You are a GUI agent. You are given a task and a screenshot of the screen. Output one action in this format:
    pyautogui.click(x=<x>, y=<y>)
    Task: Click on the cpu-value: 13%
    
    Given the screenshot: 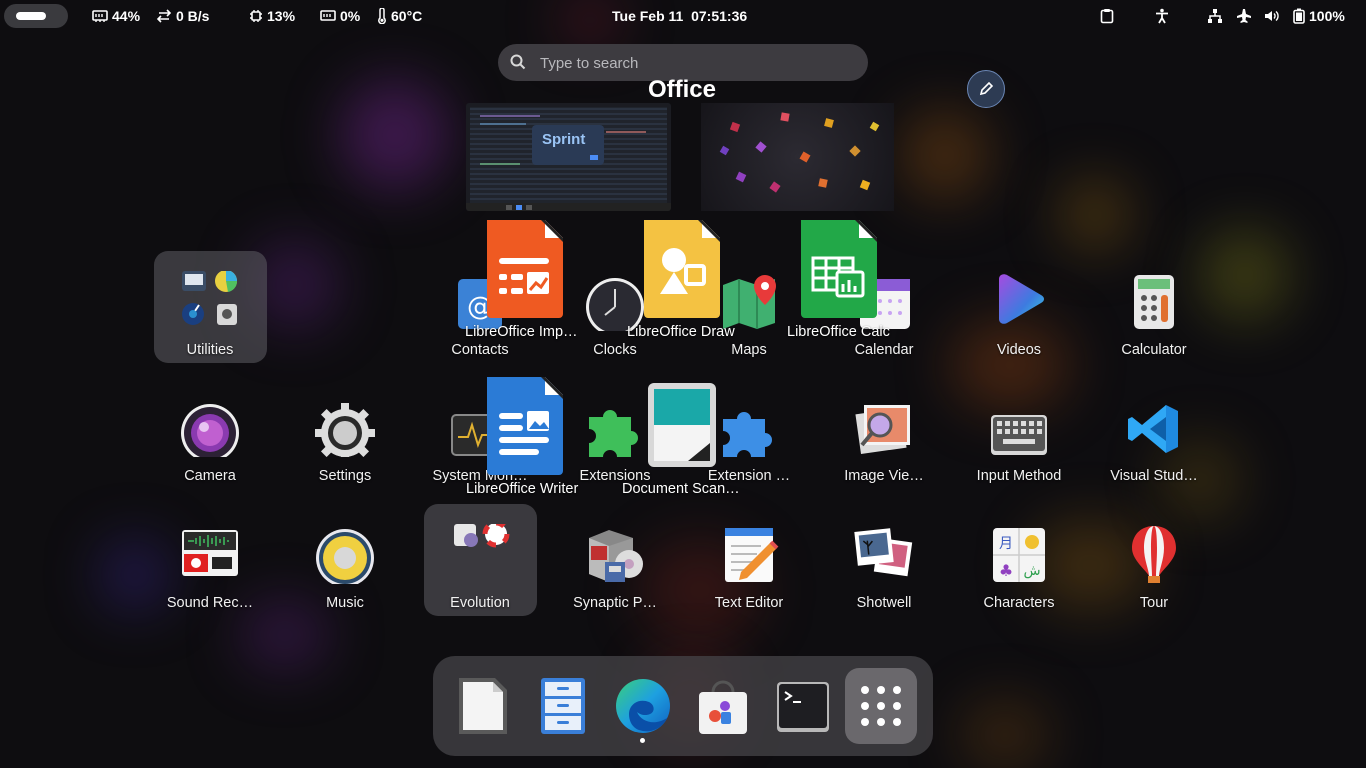 What is the action you would take?
    pyautogui.click(x=281, y=16)
    